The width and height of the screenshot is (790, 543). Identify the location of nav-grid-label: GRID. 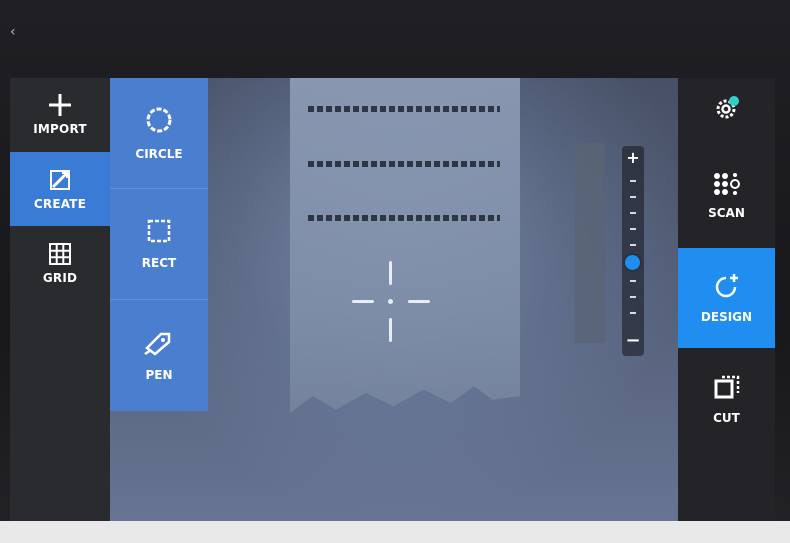
(60, 278).